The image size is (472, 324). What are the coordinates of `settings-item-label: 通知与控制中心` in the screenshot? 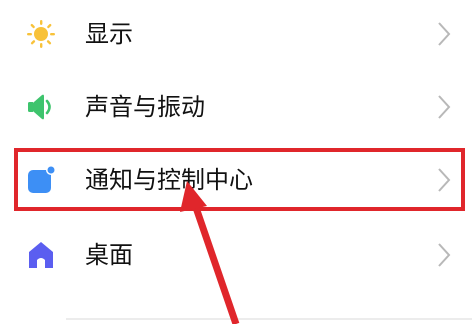 It's located at (169, 180).